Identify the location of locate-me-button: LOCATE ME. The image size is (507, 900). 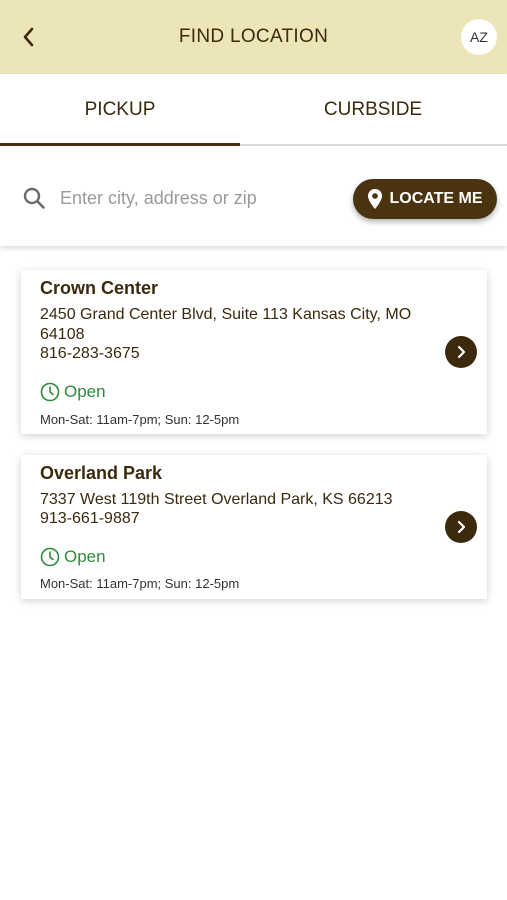
(425, 199).